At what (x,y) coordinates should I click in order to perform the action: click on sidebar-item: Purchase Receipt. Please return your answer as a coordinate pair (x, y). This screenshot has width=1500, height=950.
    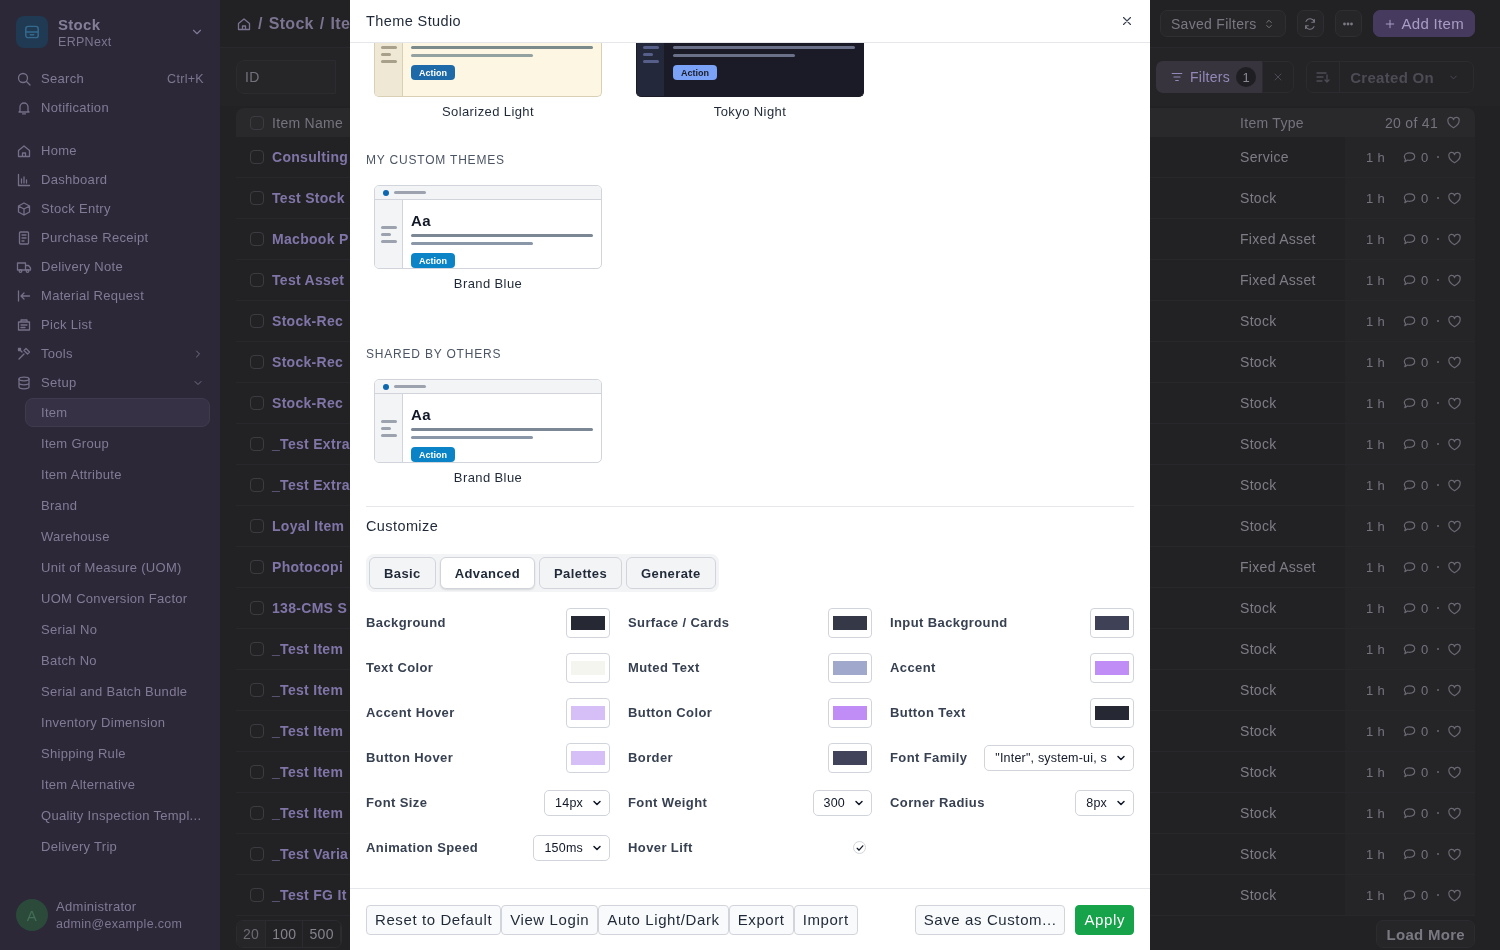
    Looking at the image, I should click on (110, 237).